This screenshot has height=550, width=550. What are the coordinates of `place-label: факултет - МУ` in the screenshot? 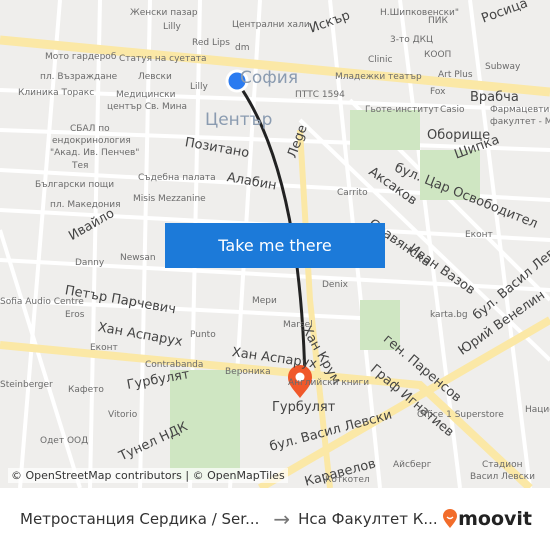 It's located at (520, 122).